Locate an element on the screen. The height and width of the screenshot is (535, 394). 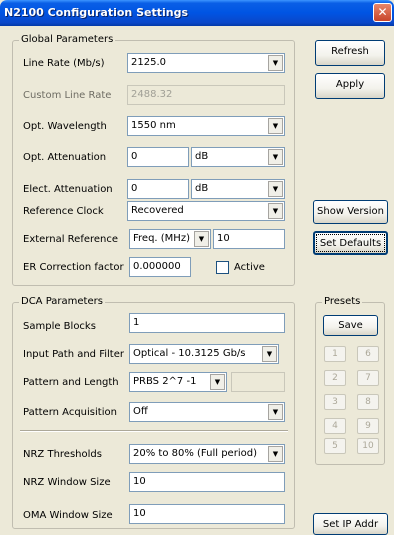
preset-2-label: 2 is located at coordinates (335, 378).